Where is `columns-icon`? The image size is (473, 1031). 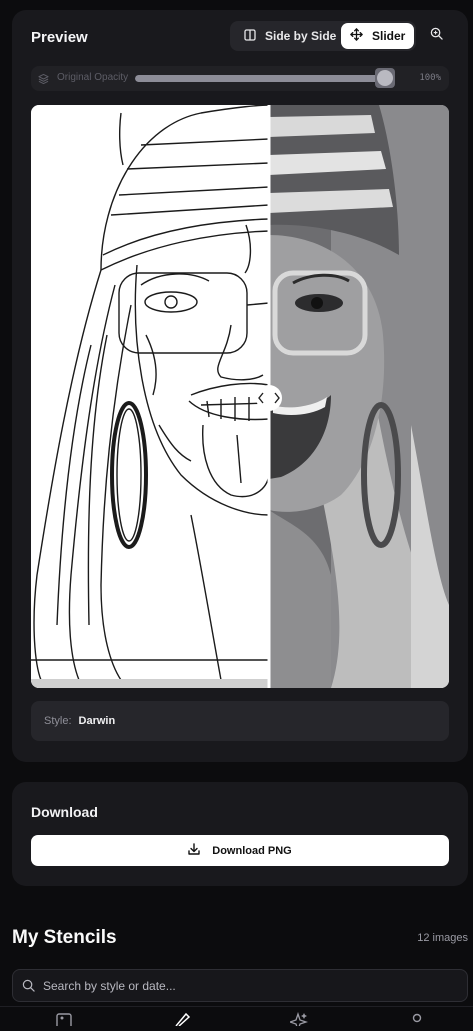
columns-icon is located at coordinates (250, 36).